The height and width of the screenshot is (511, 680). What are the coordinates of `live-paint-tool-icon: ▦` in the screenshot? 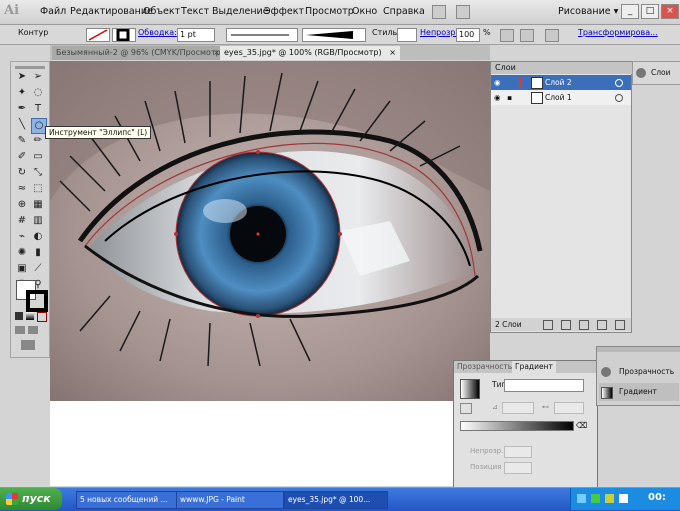 It's located at (38, 205).